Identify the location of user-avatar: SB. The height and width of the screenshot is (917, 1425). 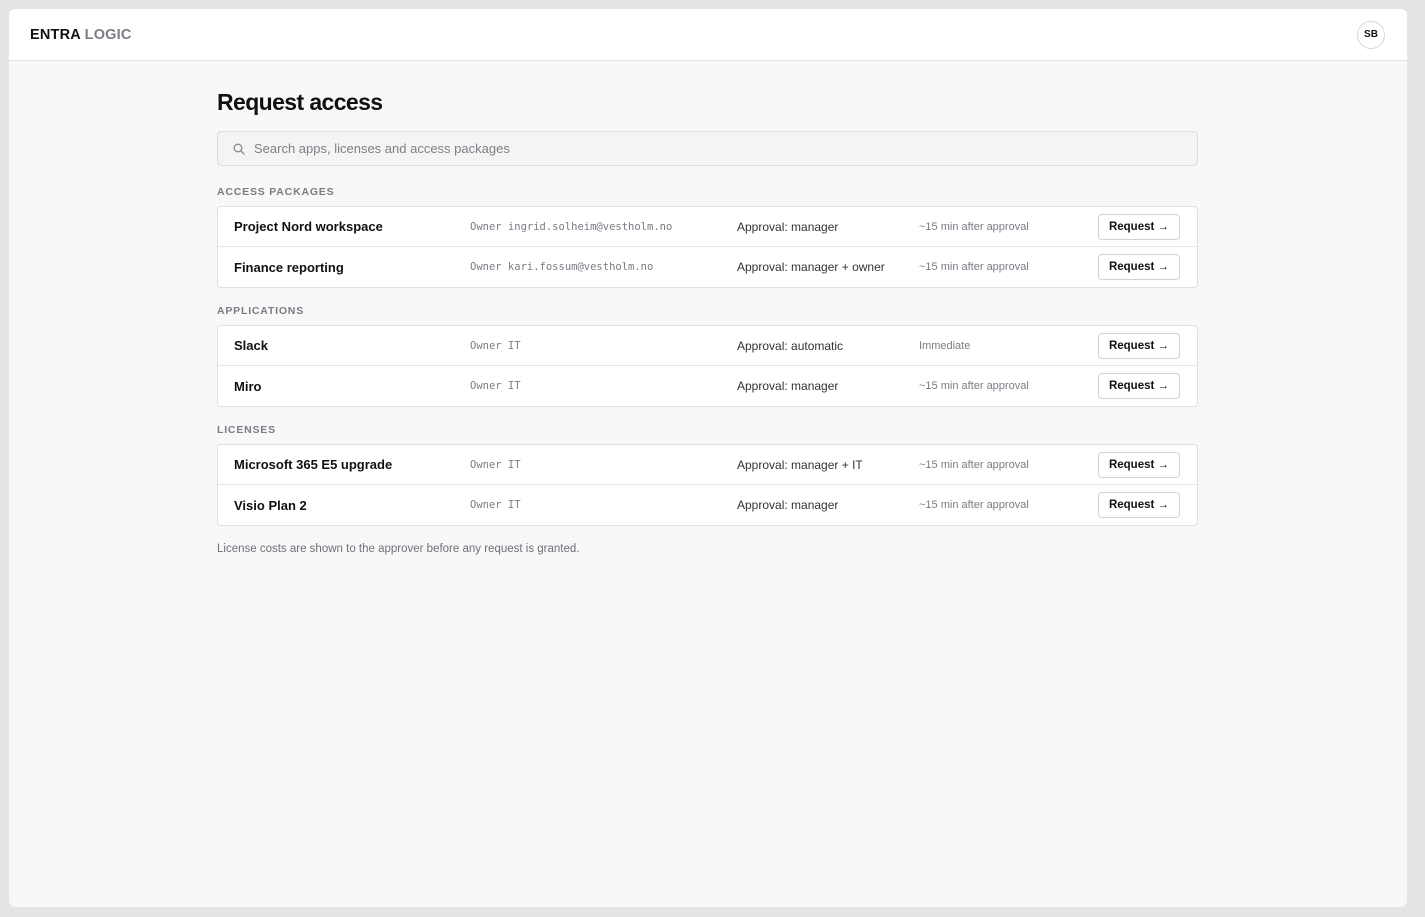
(1371, 34).